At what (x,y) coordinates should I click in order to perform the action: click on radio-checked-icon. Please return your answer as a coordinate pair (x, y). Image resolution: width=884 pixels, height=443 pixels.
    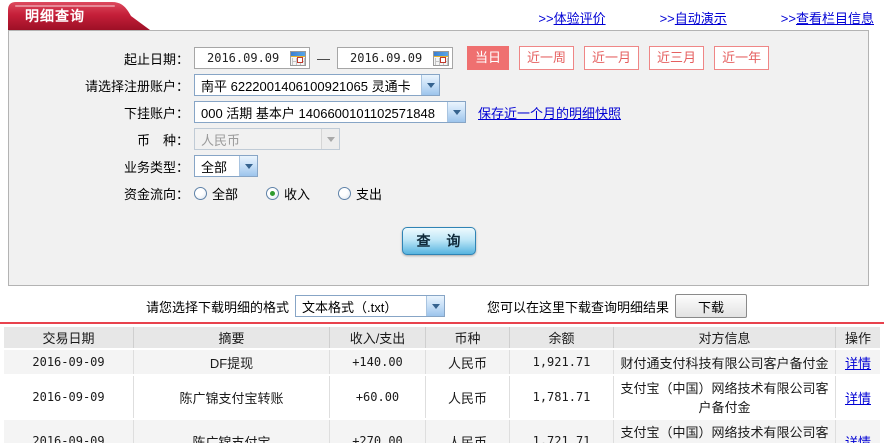
    Looking at the image, I should click on (273, 193).